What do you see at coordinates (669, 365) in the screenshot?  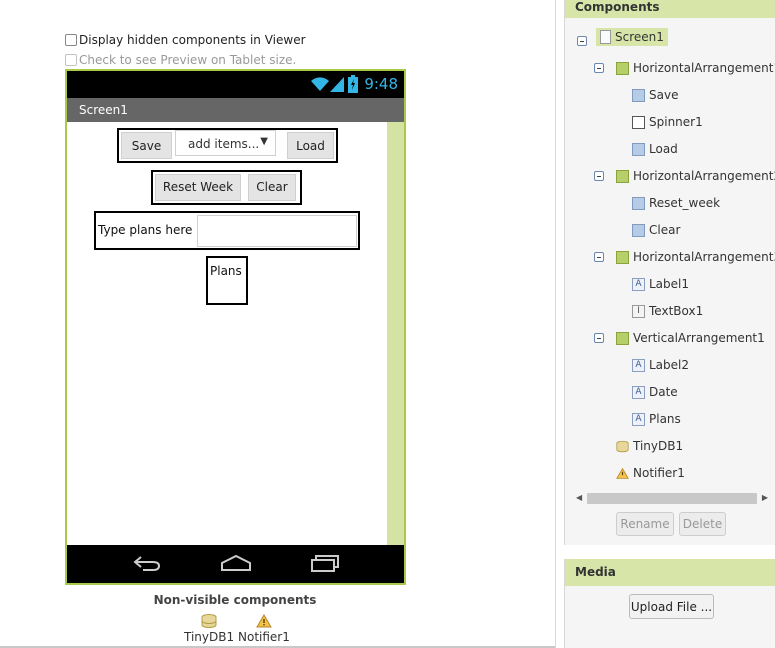 I see `tree-node-label: Label2` at bounding box center [669, 365].